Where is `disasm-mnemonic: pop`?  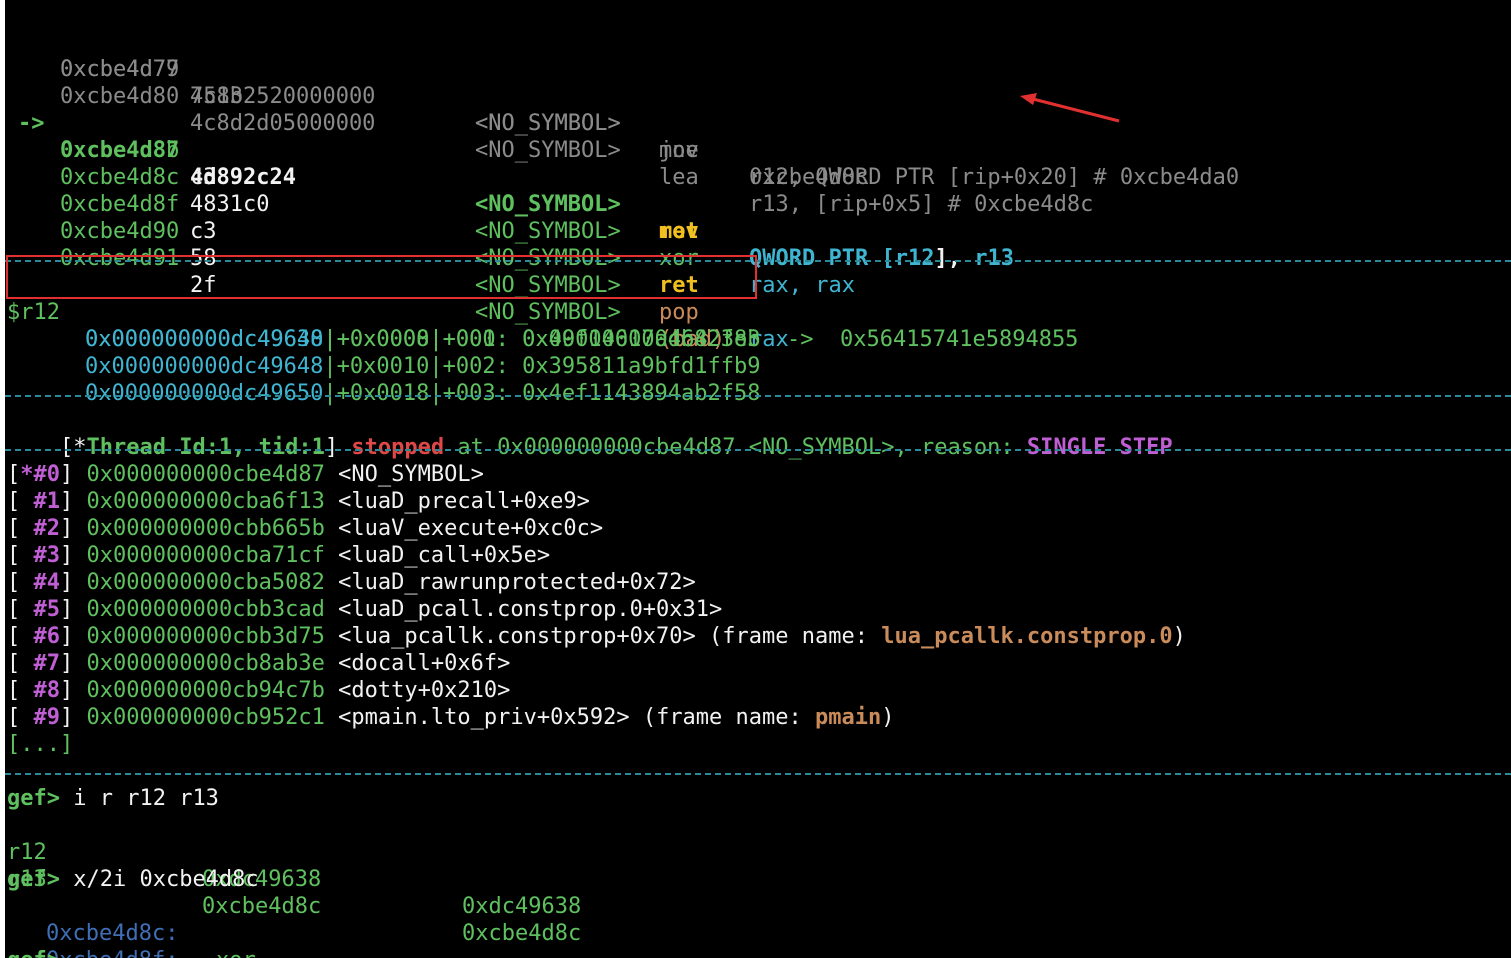 disasm-mnemonic: pop is located at coordinates (679, 312).